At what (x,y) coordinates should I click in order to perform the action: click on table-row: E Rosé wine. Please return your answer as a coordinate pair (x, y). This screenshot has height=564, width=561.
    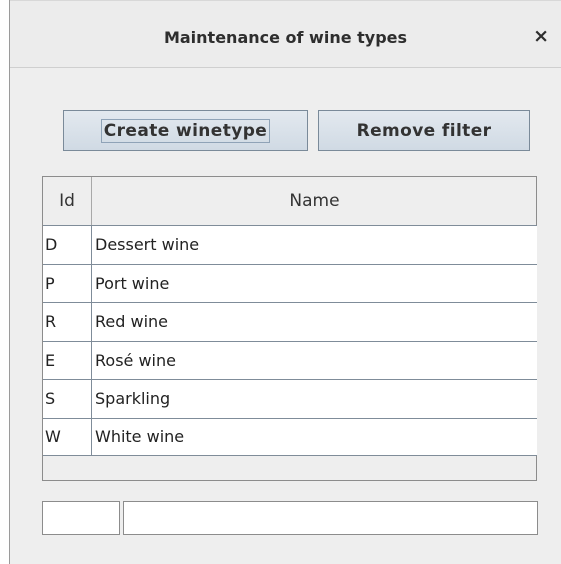
    Looking at the image, I should click on (290, 360).